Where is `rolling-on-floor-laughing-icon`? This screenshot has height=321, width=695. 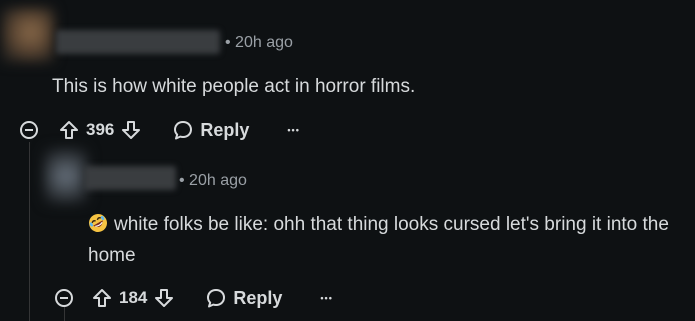
rolling-on-floor-laughing-icon is located at coordinates (98, 222).